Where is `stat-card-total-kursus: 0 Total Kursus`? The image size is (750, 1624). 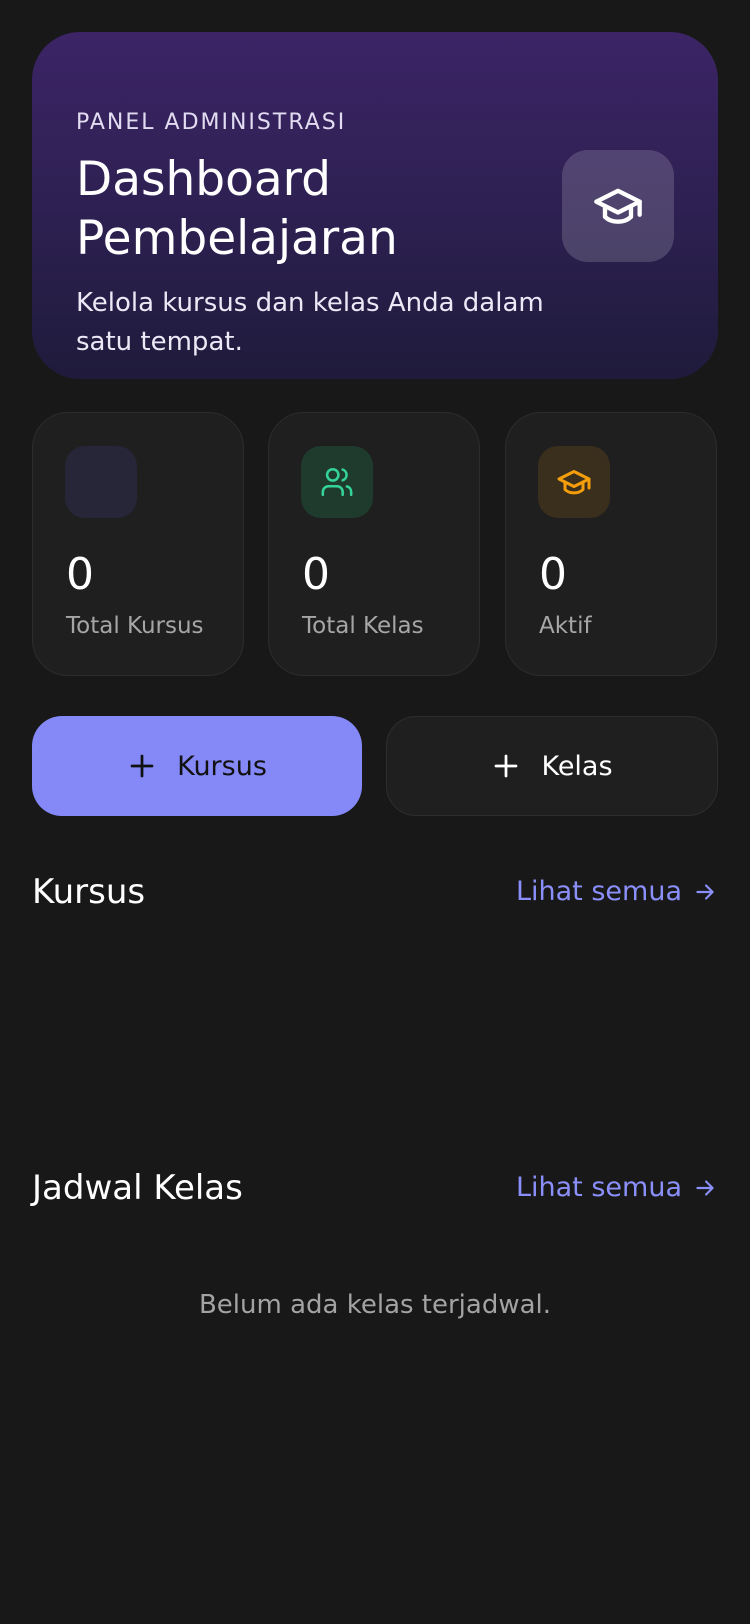
stat-card-total-kursus: 0 Total Kursus is located at coordinates (138, 544).